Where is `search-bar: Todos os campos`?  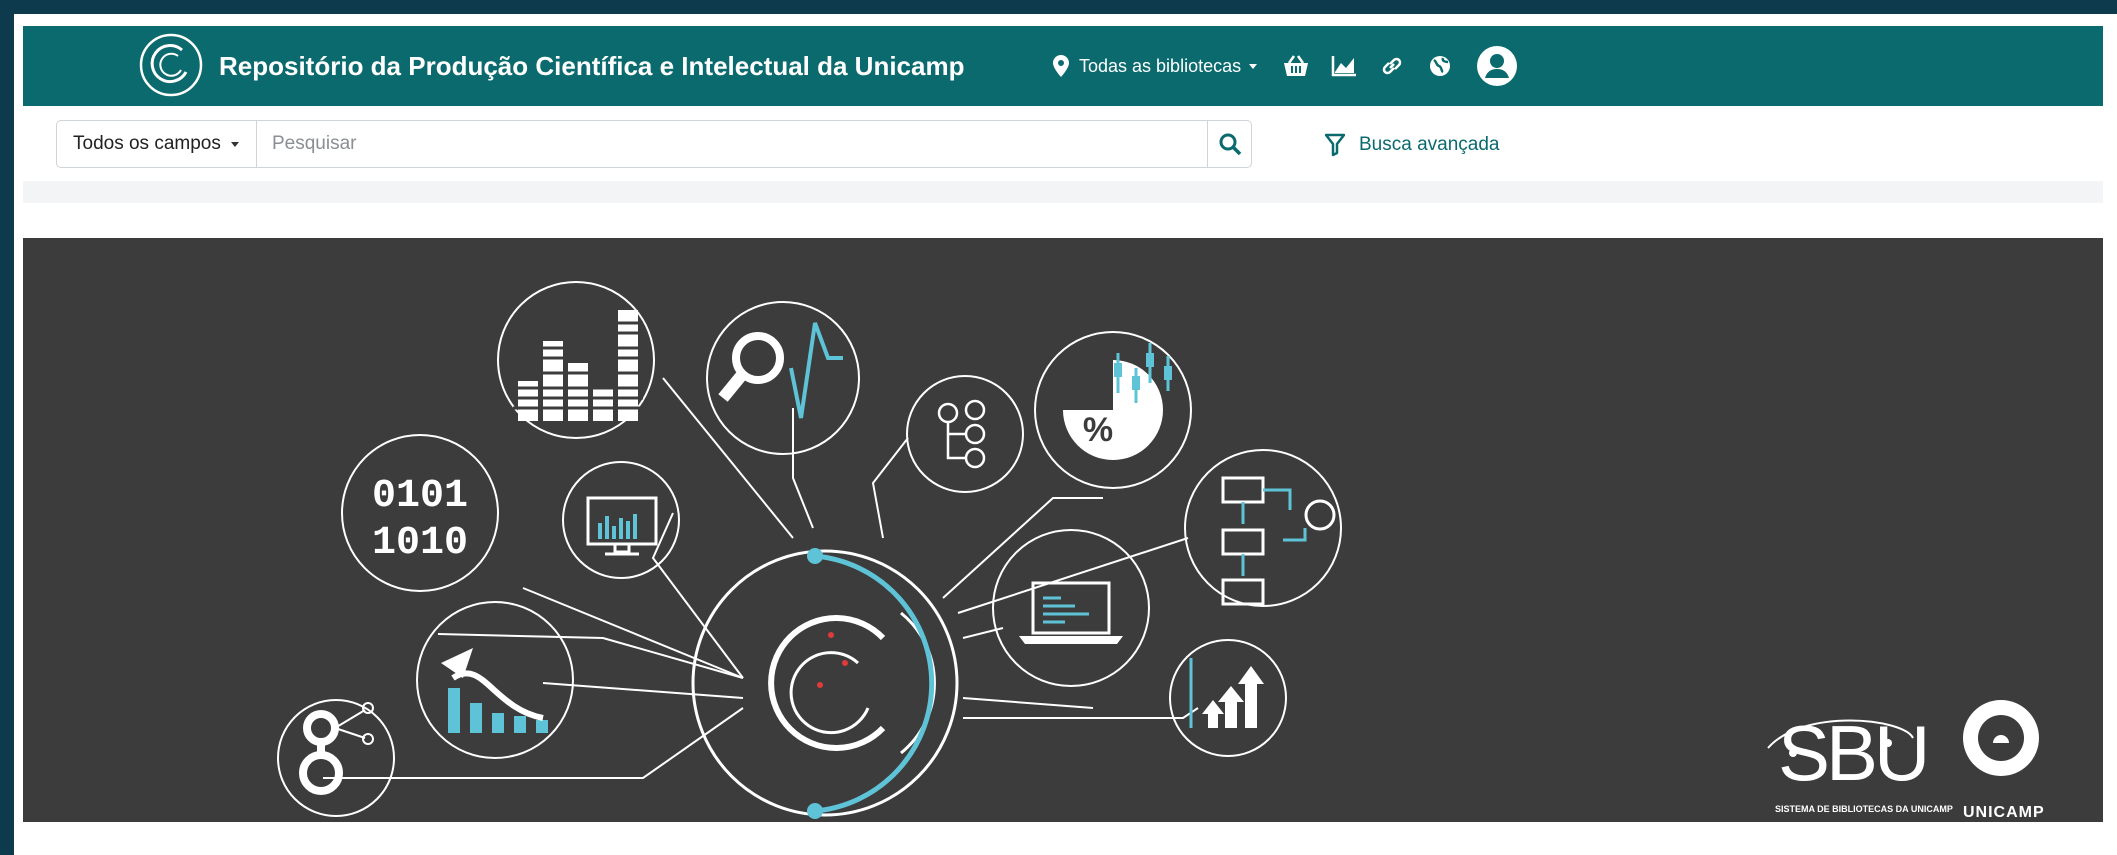
search-bar: Todos os campos is located at coordinates (654, 145).